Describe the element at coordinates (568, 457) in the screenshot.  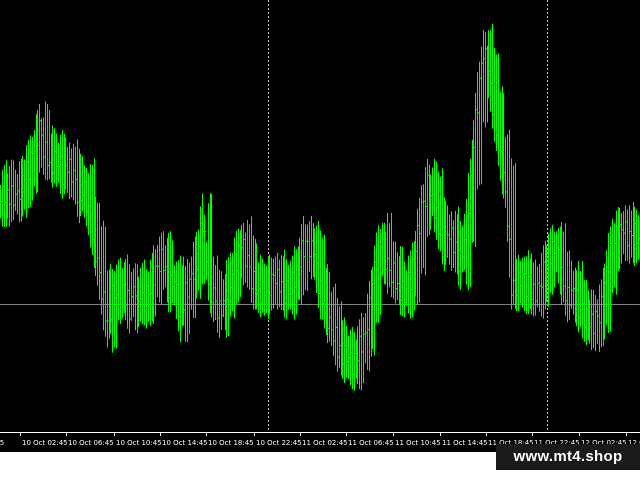
I see `watermark-badge: www.mt4.shop` at that location.